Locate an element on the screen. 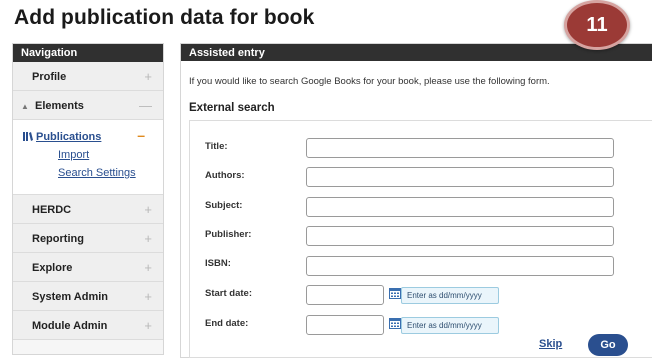 This screenshot has height=358, width=652. subject-field is located at coordinates (460, 207).